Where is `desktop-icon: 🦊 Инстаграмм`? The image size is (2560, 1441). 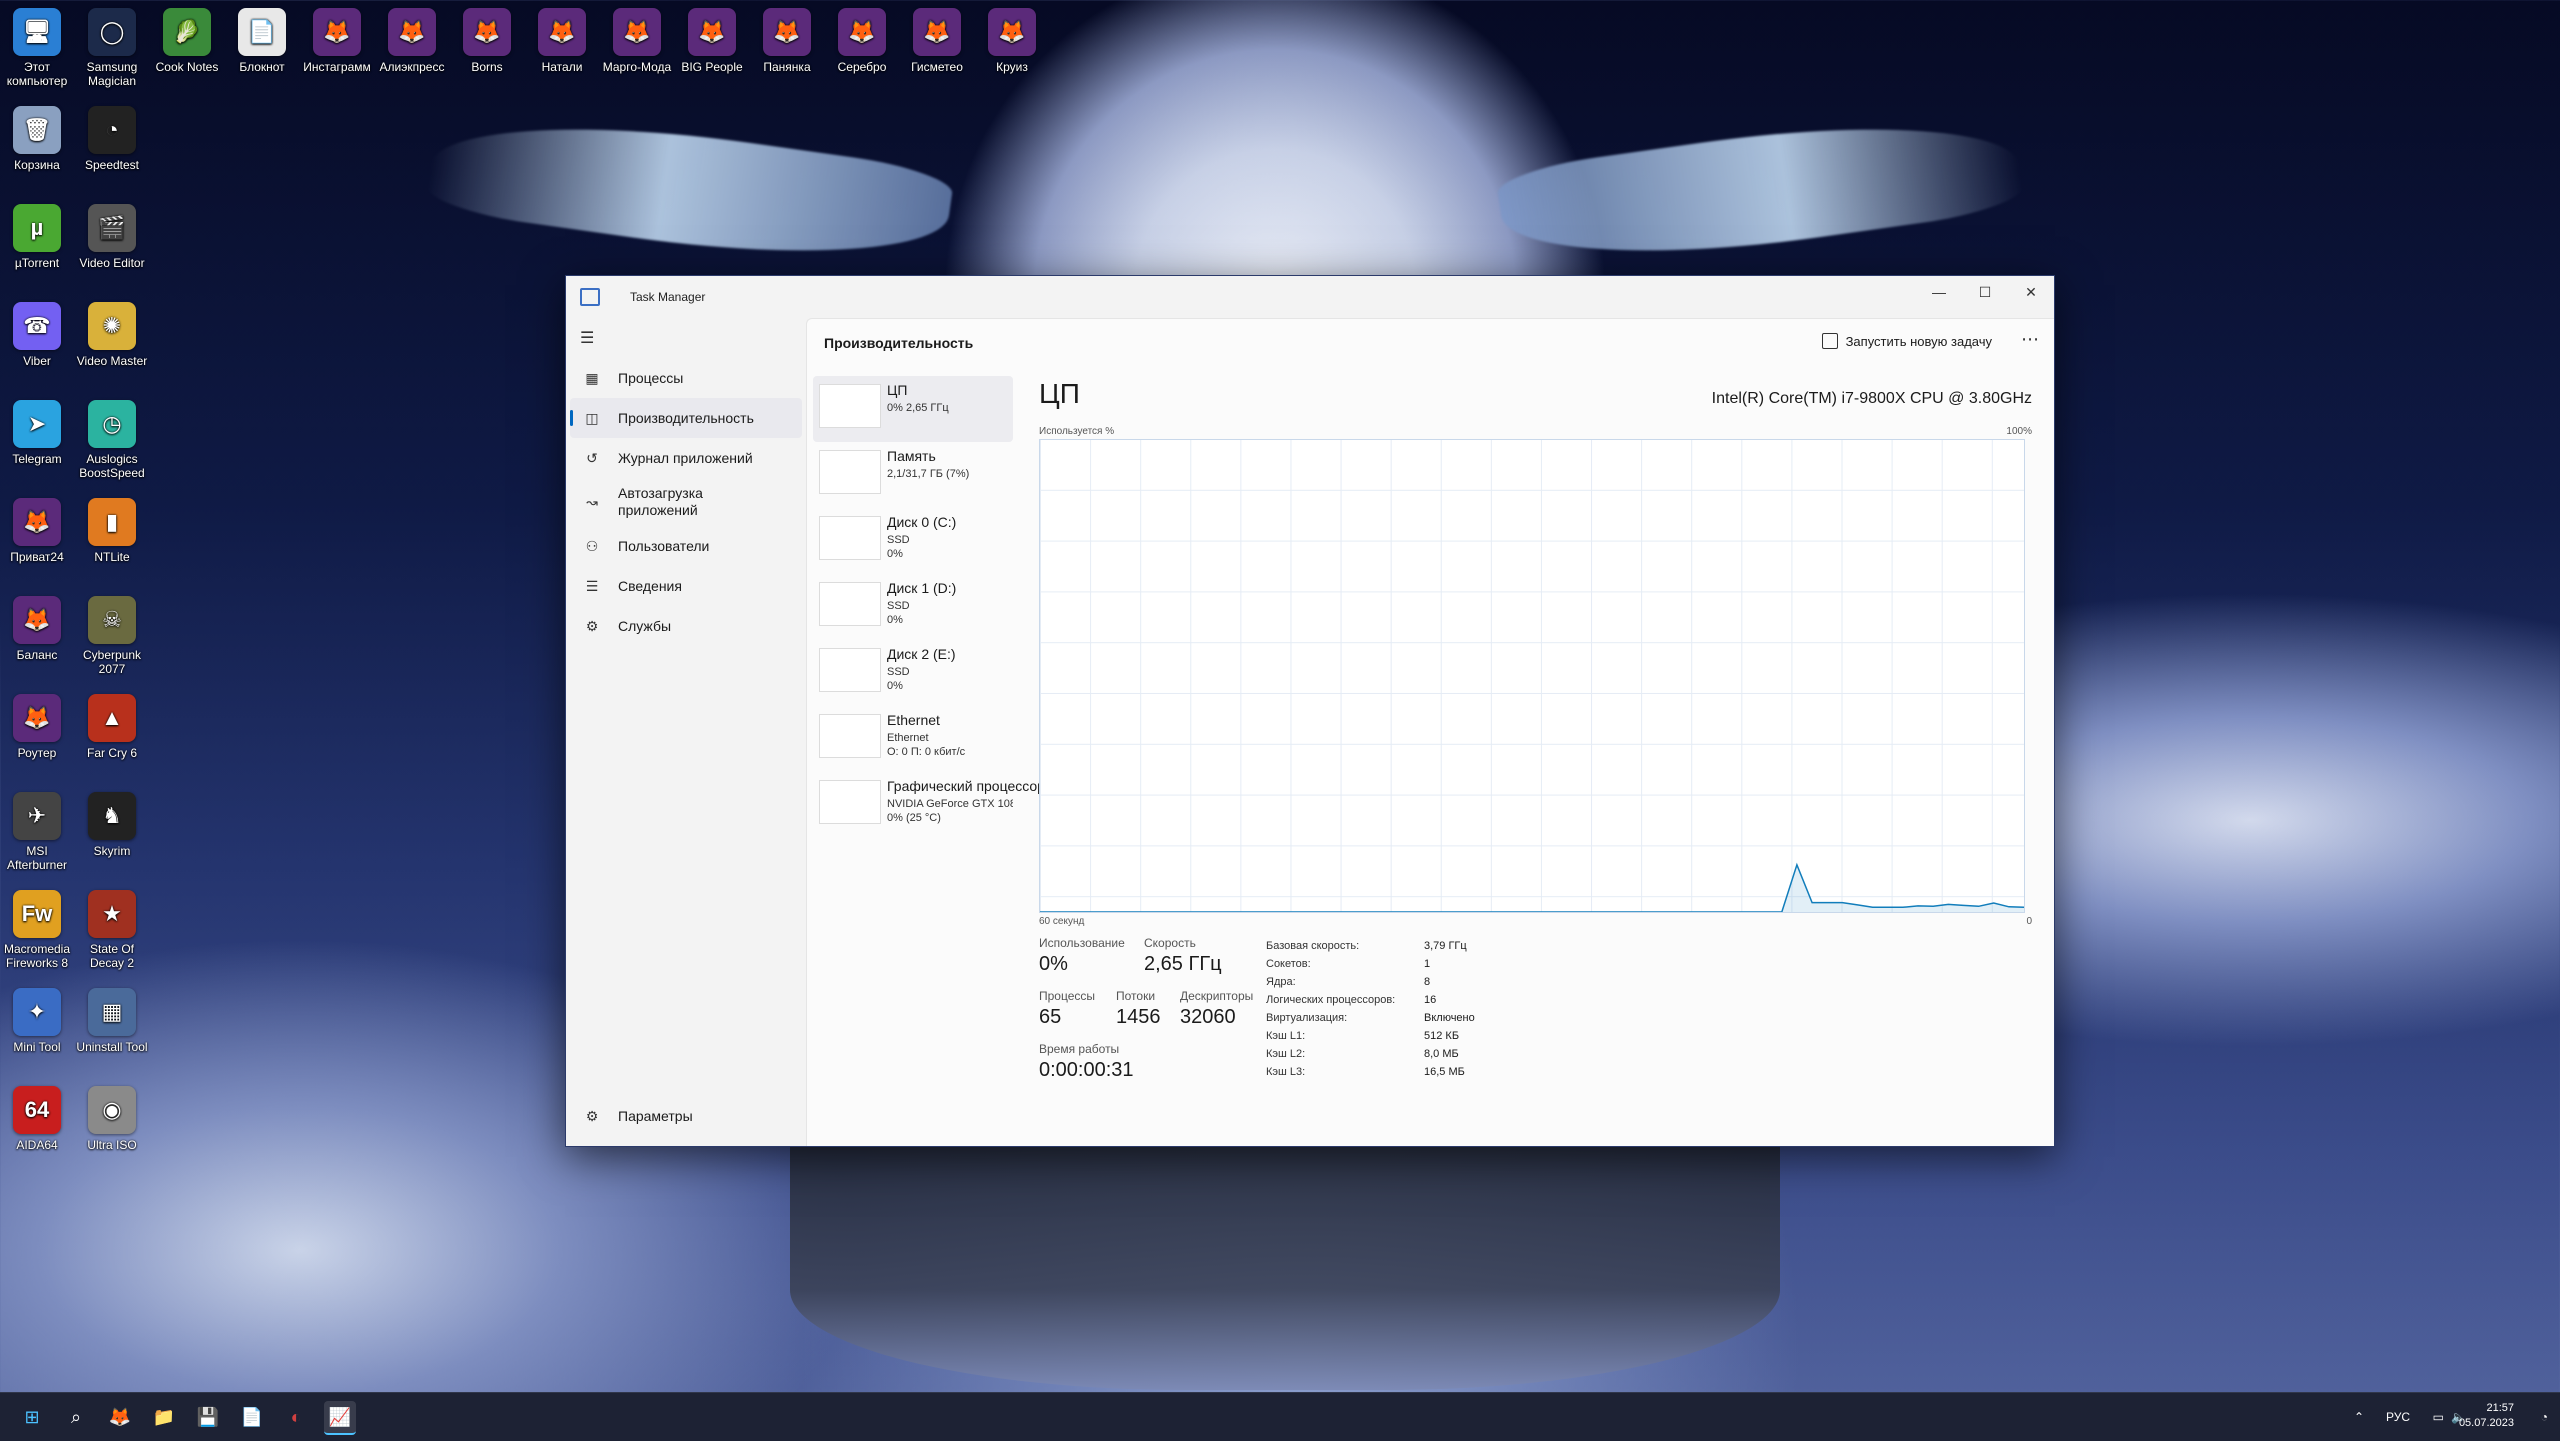
desktop-icon: 🦊 Инстаграмм is located at coordinates (337, 41).